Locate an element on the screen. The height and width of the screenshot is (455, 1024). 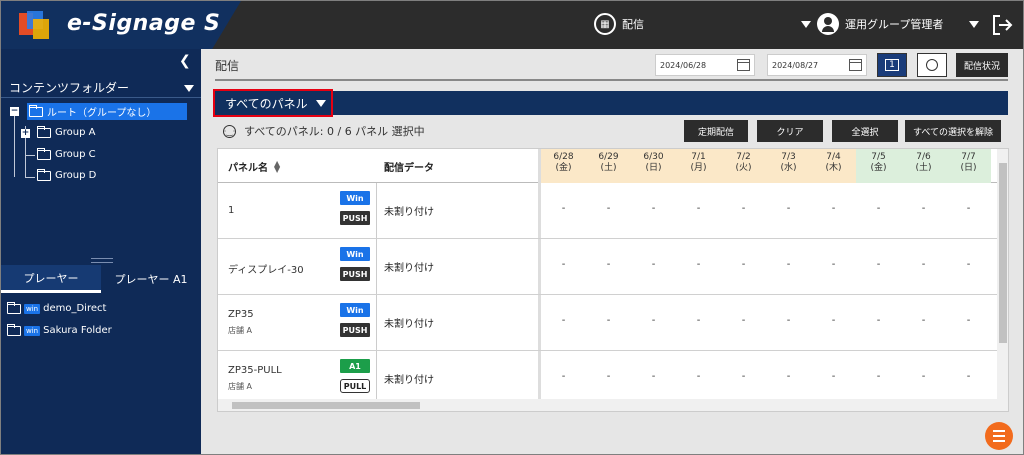
table-row: ディスプレイ-30 Win PUSH 未割り付け - - - - - - - - - - is located at coordinates (608, 267).